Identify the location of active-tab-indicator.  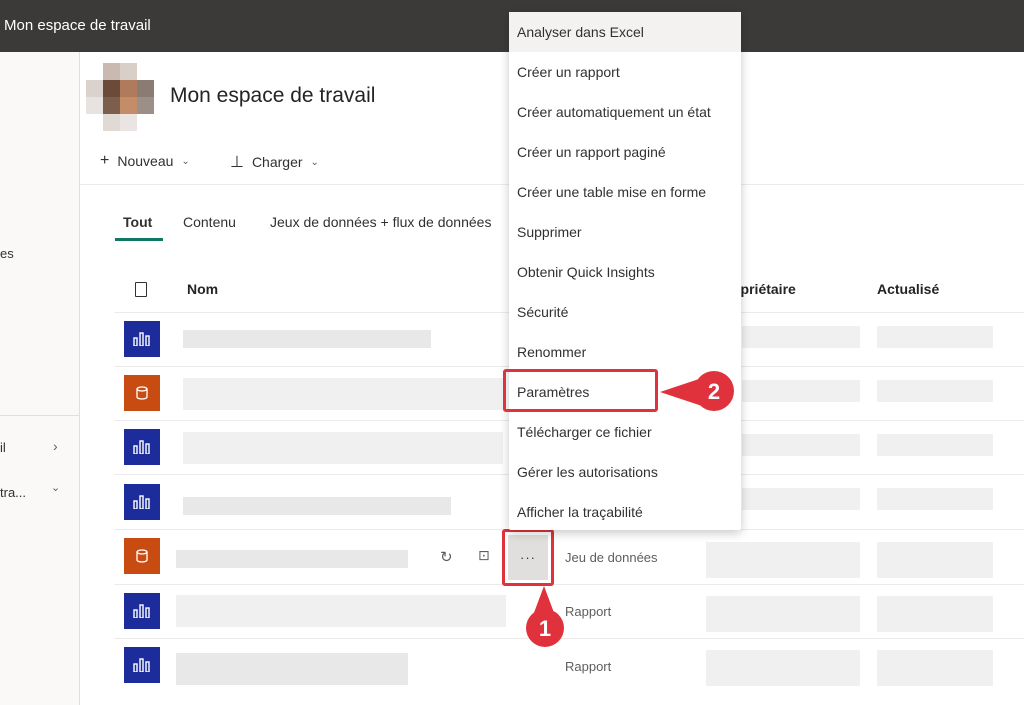
(139, 239).